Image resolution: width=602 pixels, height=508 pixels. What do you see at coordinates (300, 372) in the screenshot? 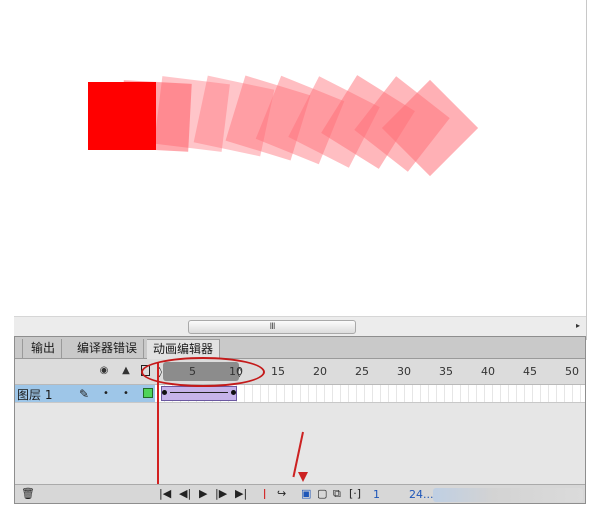
I see `timeline-header: ◉ ▲ ◊ ◊ 5 10 15 20 25 30 35 40 45 50` at bounding box center [300, 372].